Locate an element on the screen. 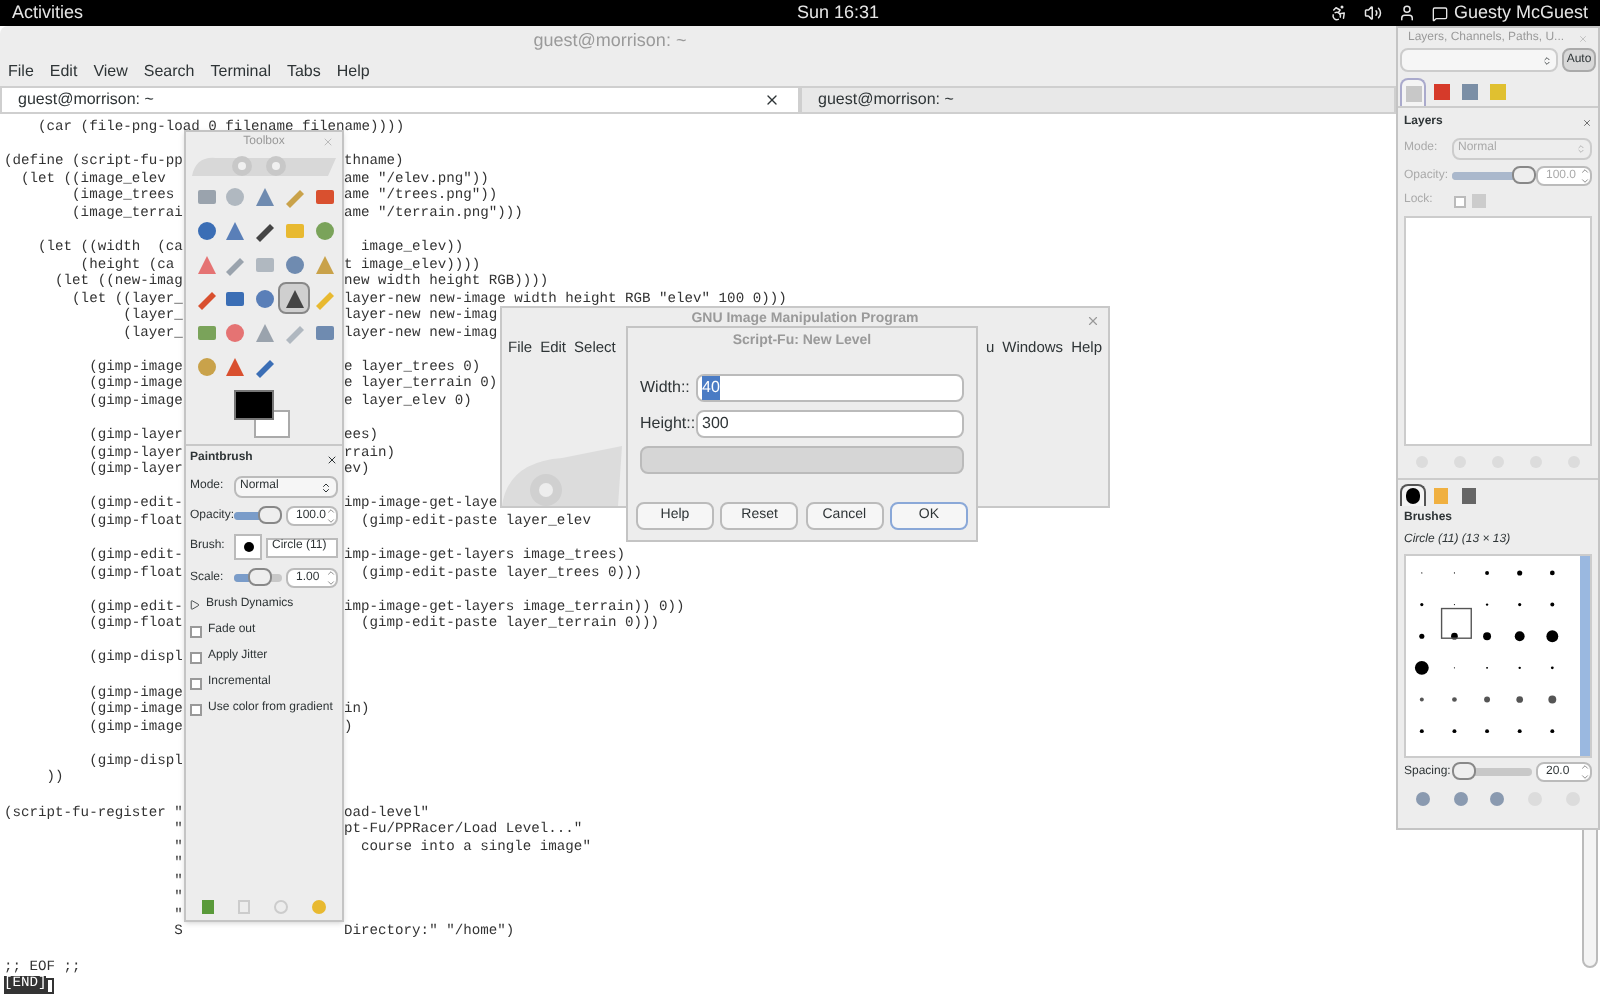 This screenshot has width=1600, height=1000. menu-item: Search is located at coordinates (169, 72).